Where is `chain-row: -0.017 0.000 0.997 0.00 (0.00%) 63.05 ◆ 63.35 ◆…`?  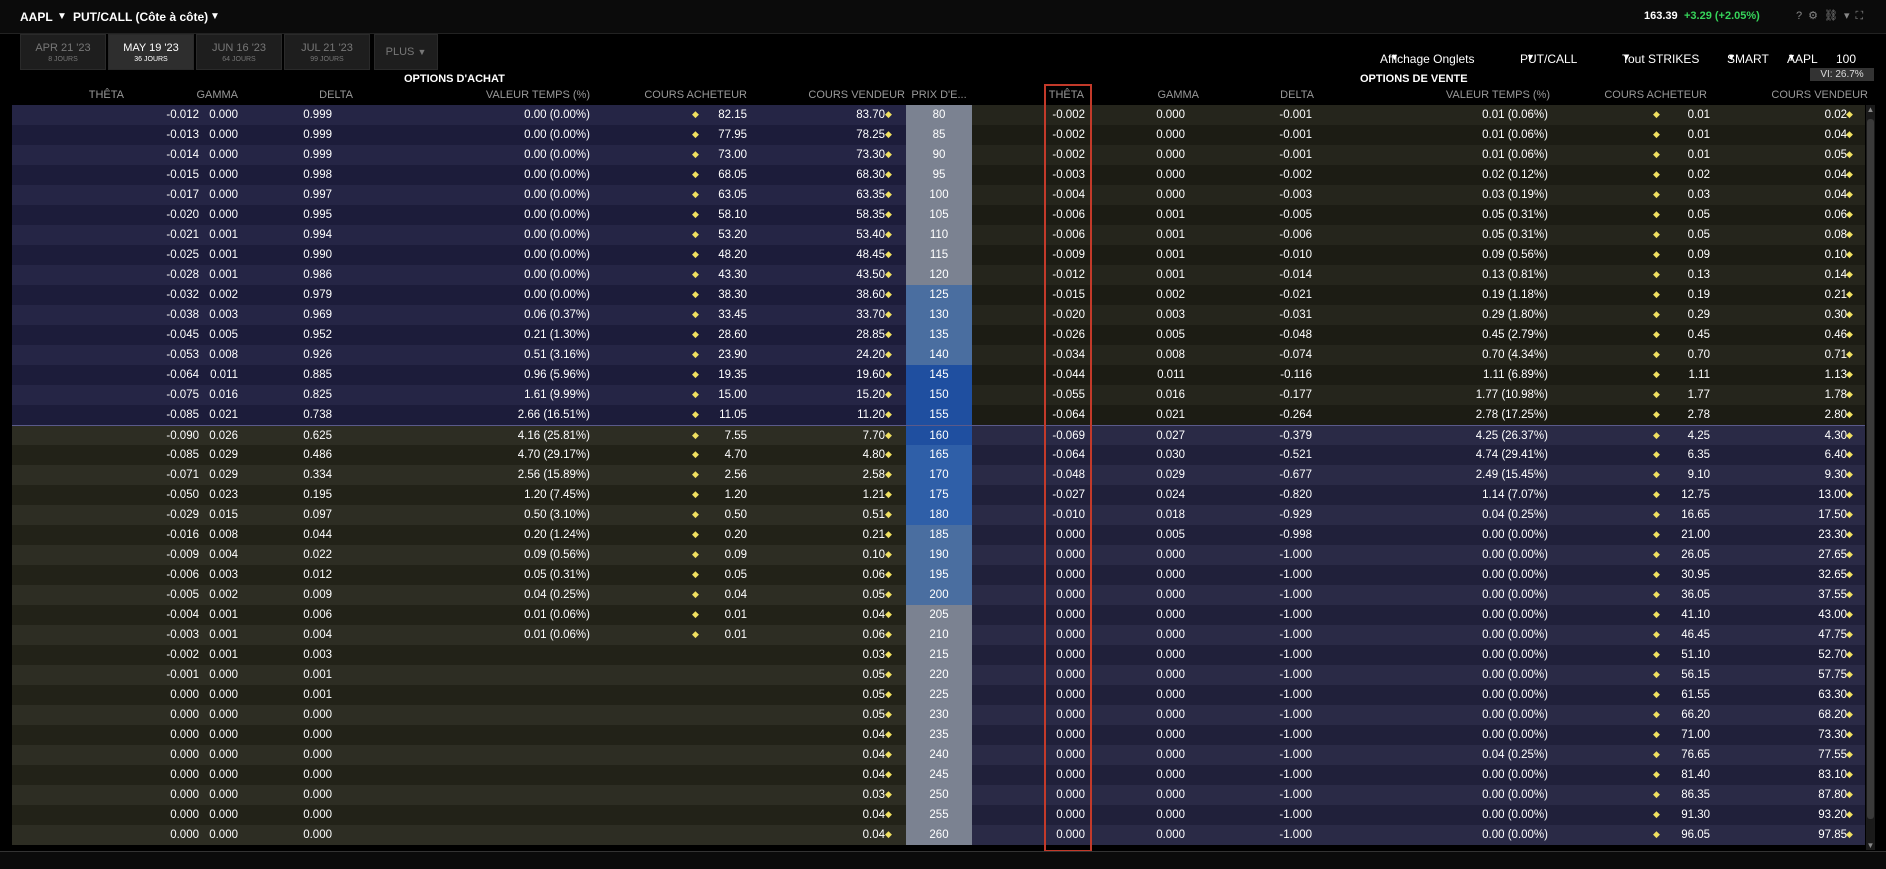
chain-row: -0.017 0.000 0.997 0.00 (0.00%) 63.05 ◆ 63.35 ◆… is located at coordinates (938, 195).